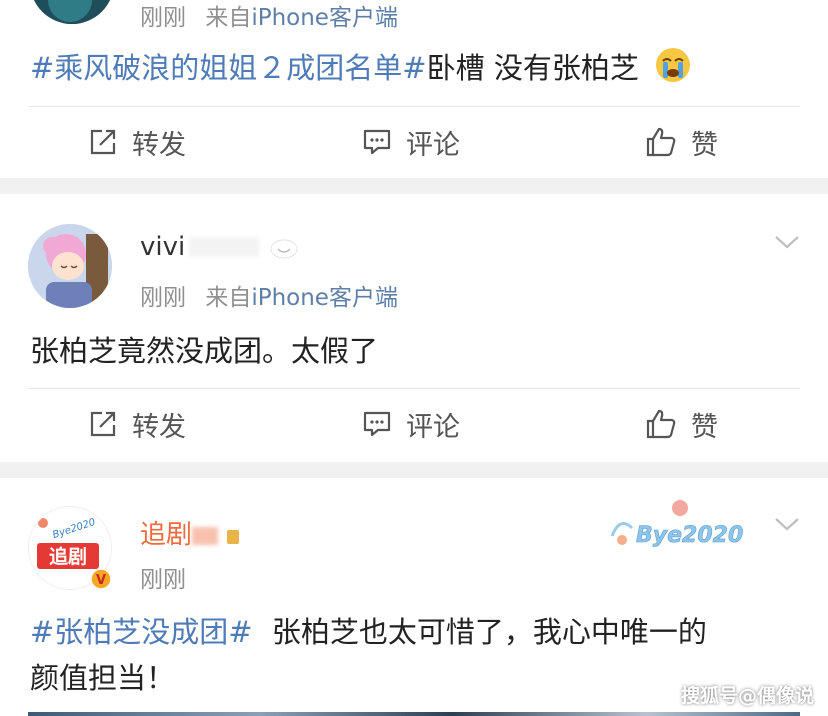 The height and width of the screenshot is (716, 828). I want to click on username: vivi, so click(219, 249).